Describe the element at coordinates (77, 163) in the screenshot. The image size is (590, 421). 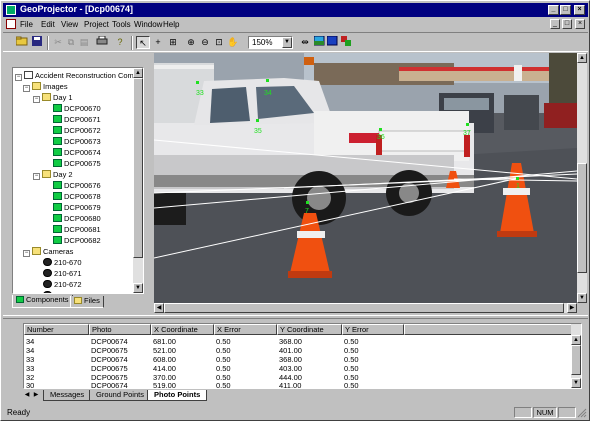
I see `tree-item-image: DCP00675` at that location.